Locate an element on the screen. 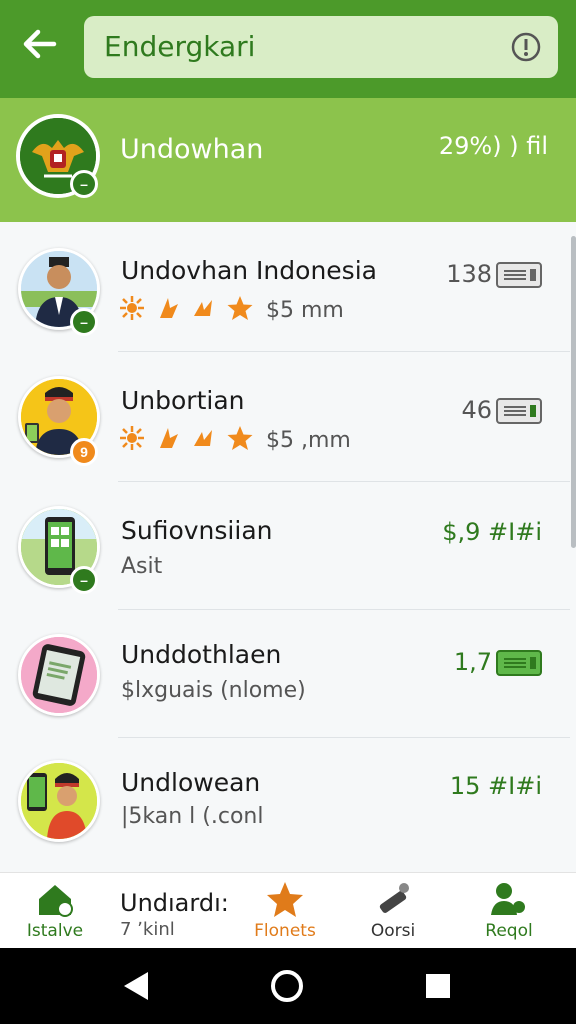  item-value: 46 is located at coordinates (476, 410).